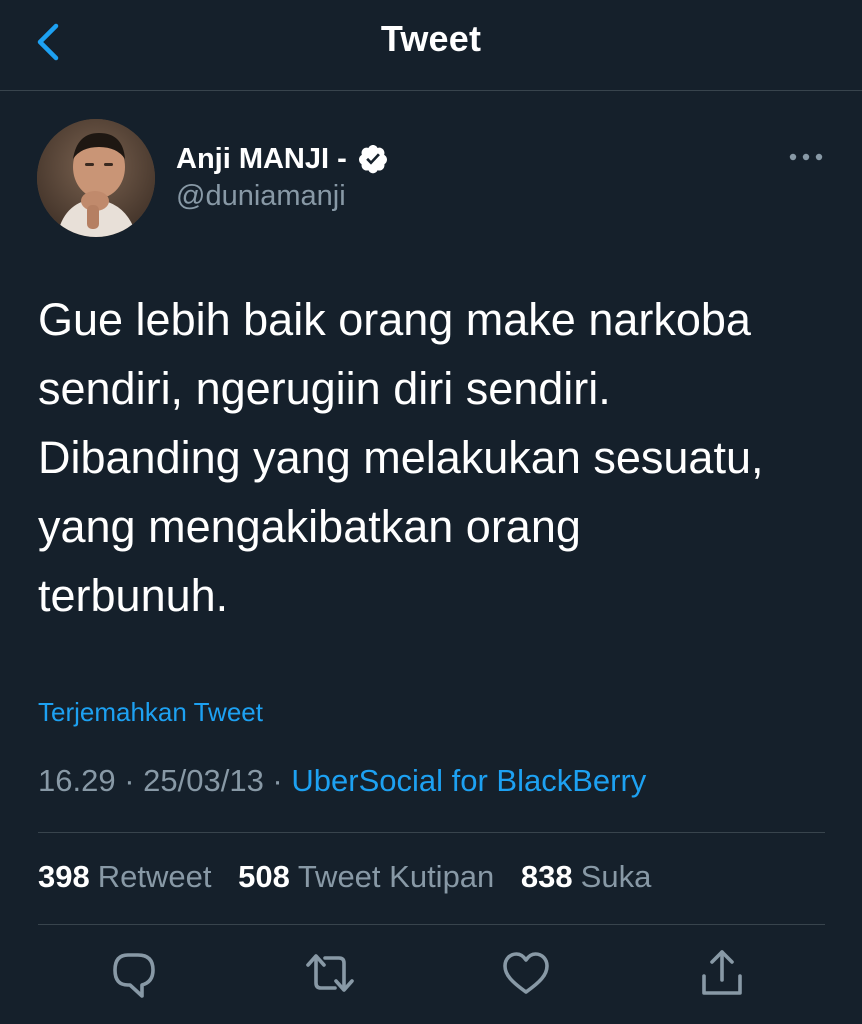  What do you see at coordinates (261, 196) in the screenshot?
I see `username: @duniamanji` at bounding box center [261, 196].